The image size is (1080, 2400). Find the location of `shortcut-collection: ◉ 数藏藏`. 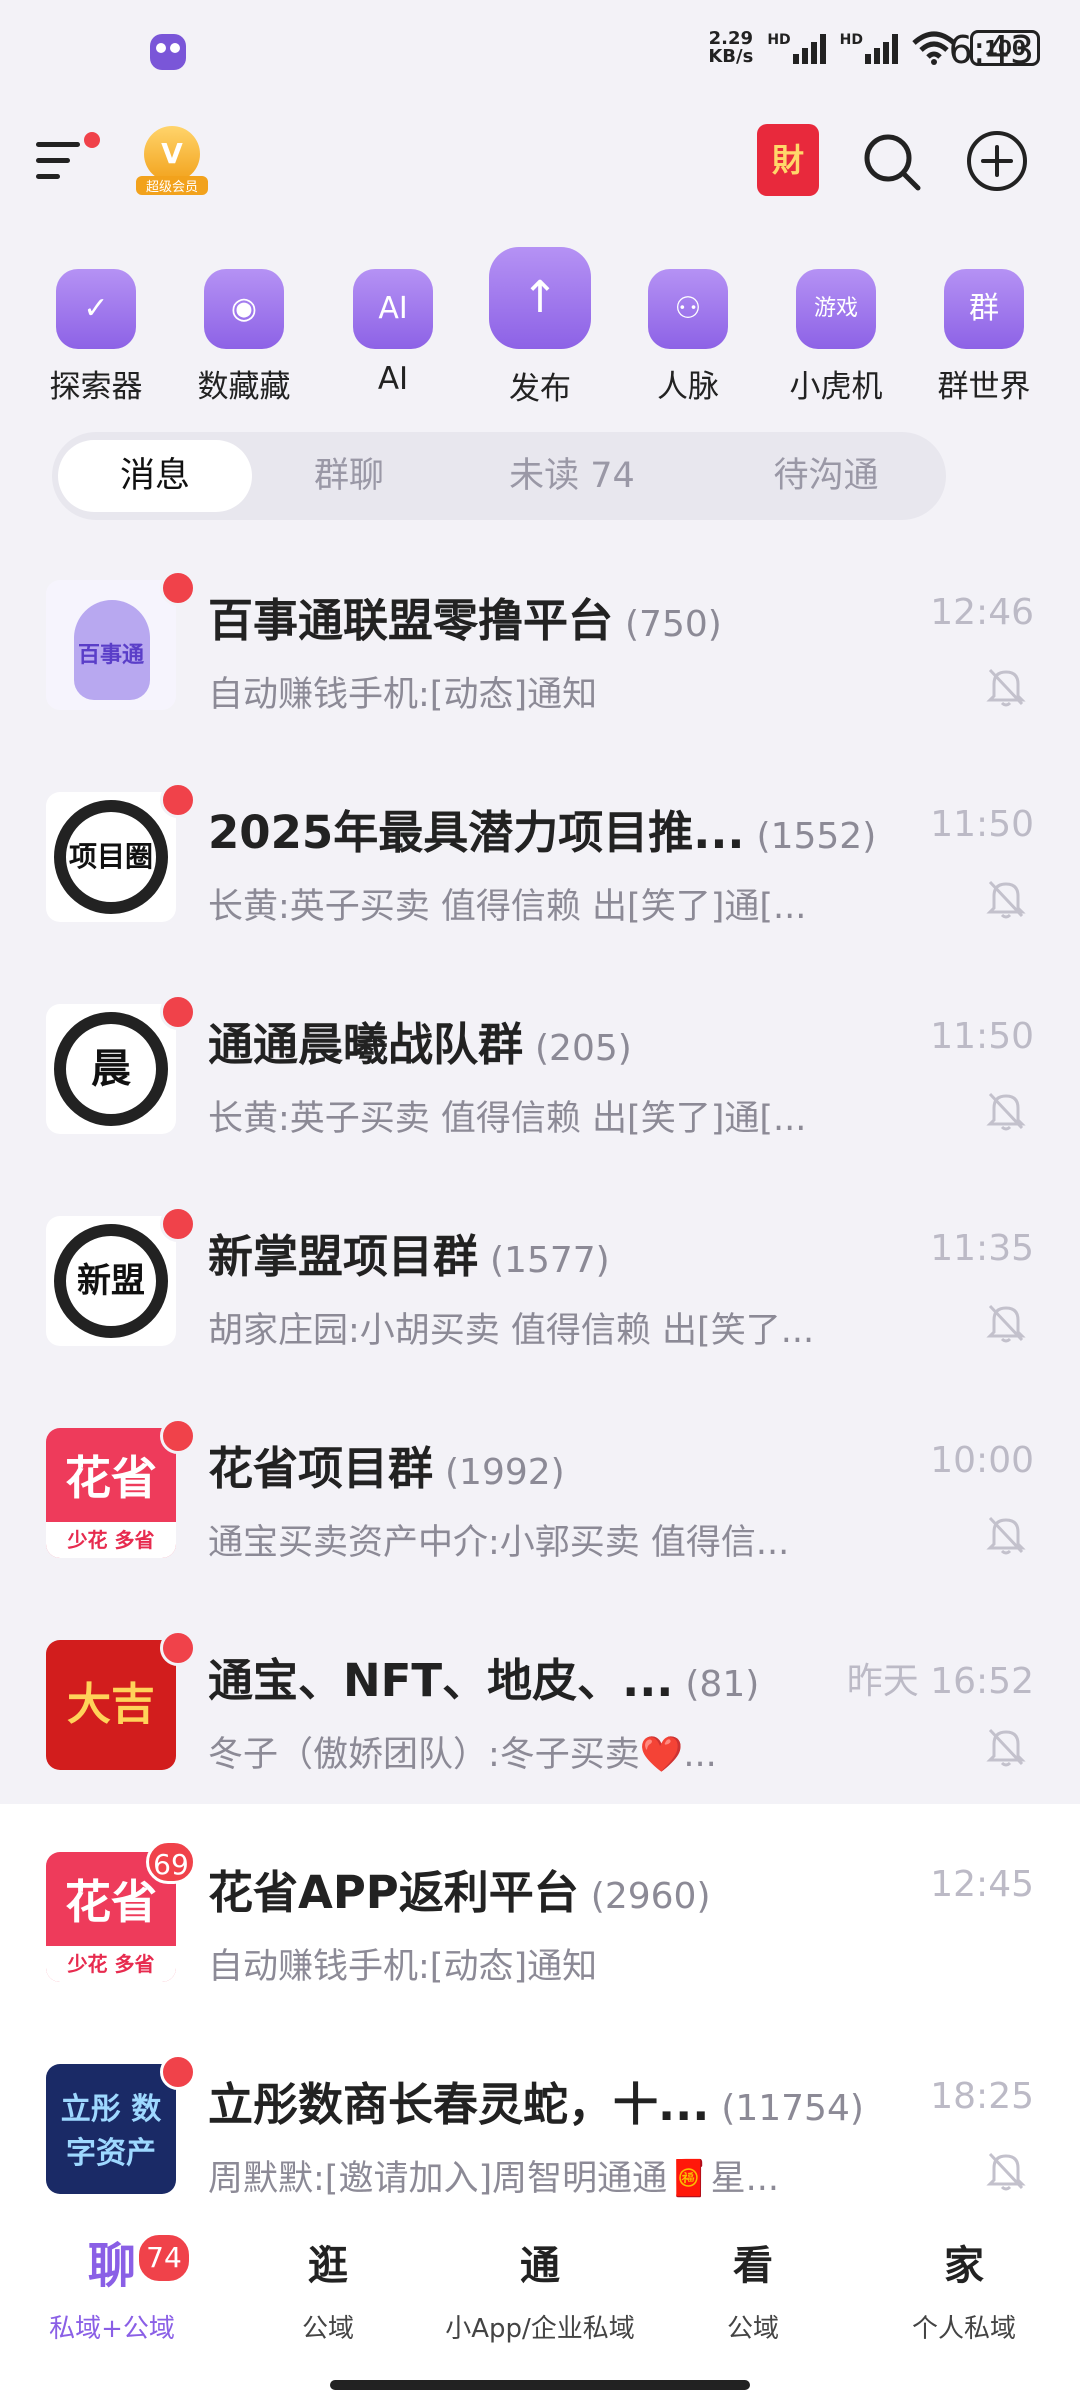

shortcut-collection: ◉ 数藏藏 is located at coordinates (244, 325).